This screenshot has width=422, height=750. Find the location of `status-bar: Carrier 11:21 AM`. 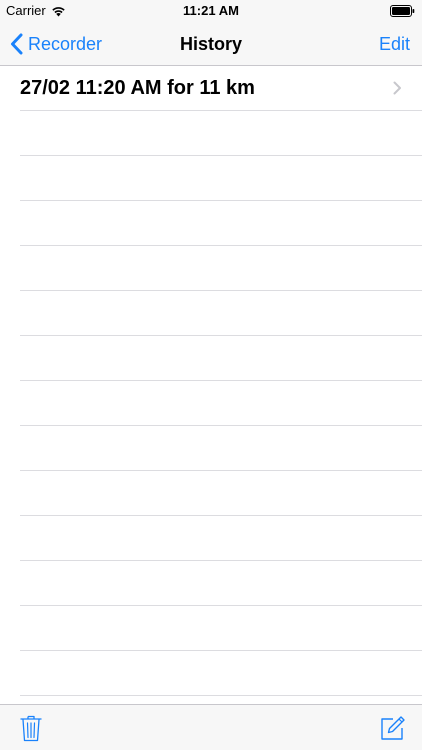

status-bar: Carrier 11:21 AM is located at coordinates (211, 11).